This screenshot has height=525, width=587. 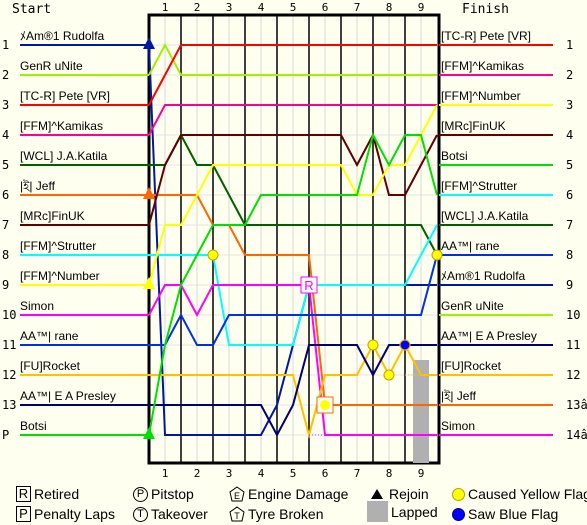 What do you see at coordinates (325, 7) in the screenshot?
I see `lap-label-top: 6` at bounding box center [325, 7].